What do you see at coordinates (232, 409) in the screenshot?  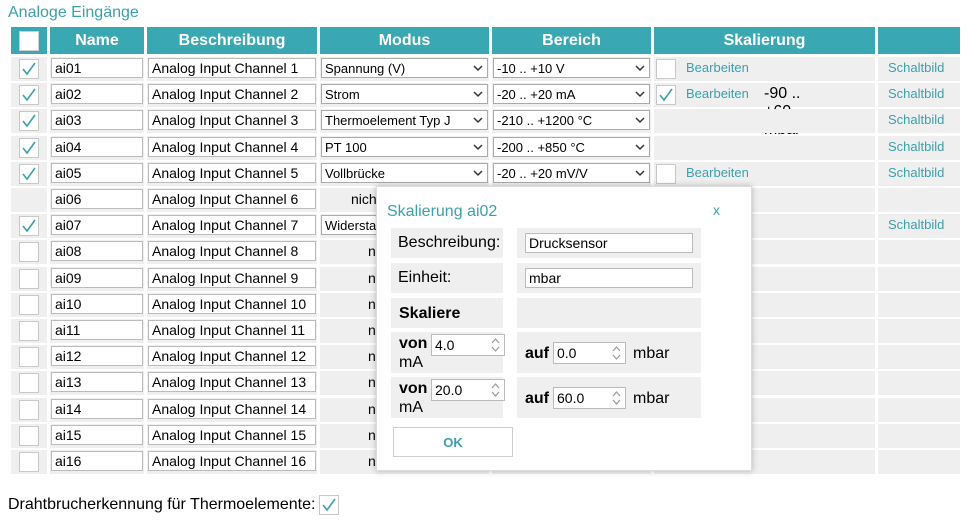 I see `channel-description-input: Analog Input Channel 14` at bounding box center [232, 409].